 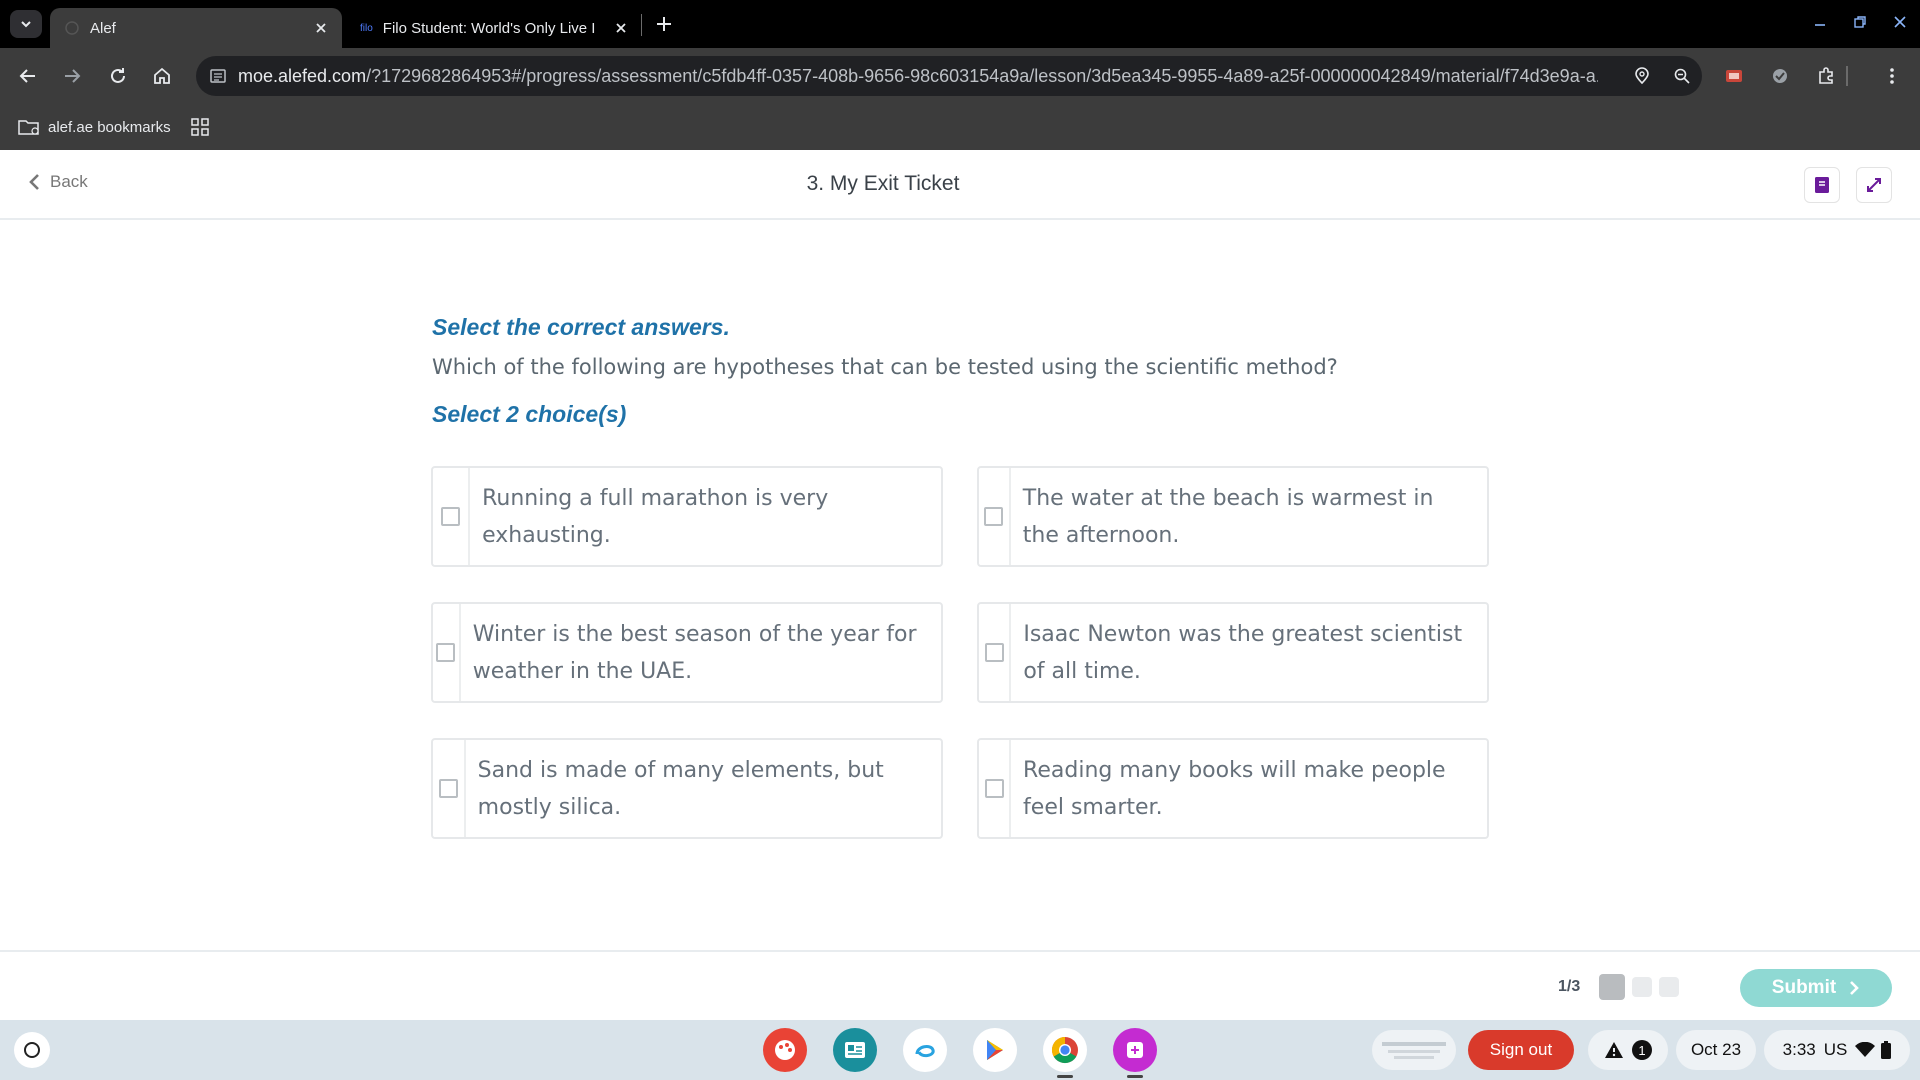 What do you see at coordinates (72, 28) in the screenshot?
I see `alef-favicon-icon` at bounding box center [72, 28].